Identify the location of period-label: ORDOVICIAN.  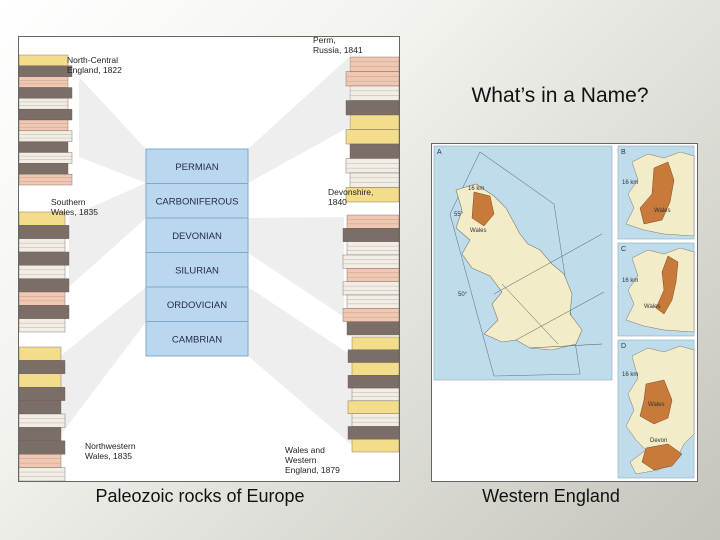
(197, 305).